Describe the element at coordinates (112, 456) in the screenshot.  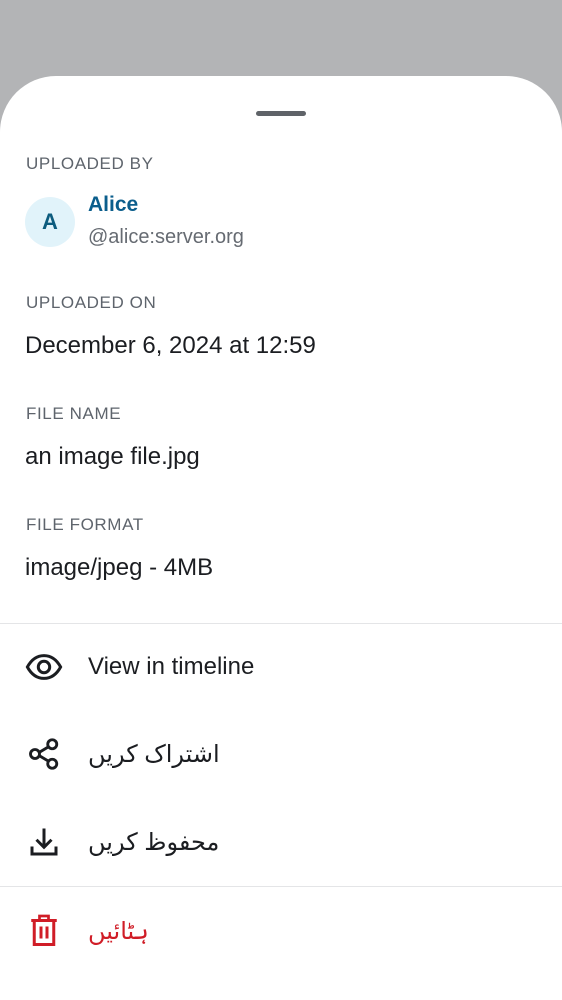
I see `file-name-value: an image file.jpg` at that location.